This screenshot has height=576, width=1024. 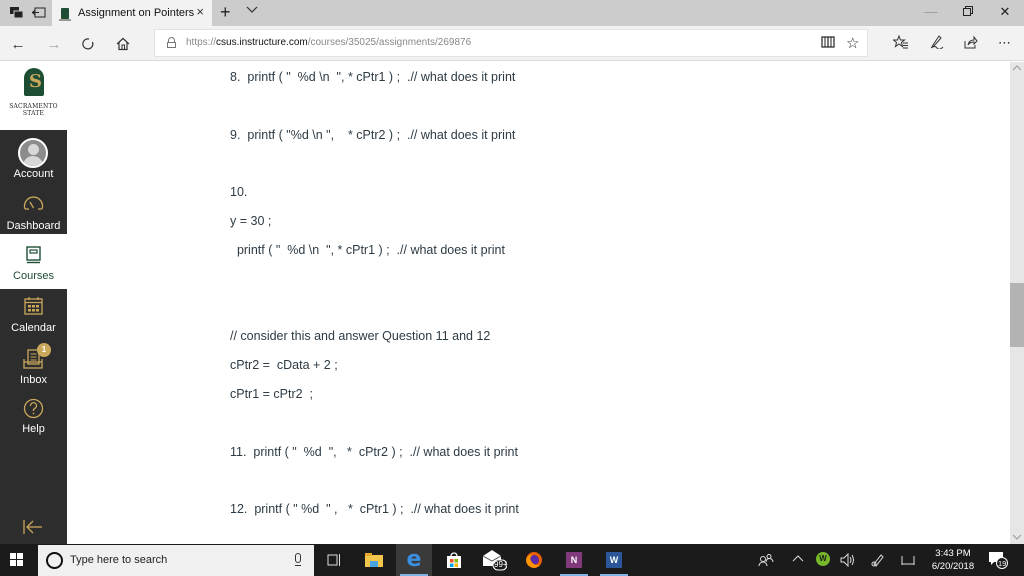 I want to click on minimize-button: —, so click(x=931, y=11).